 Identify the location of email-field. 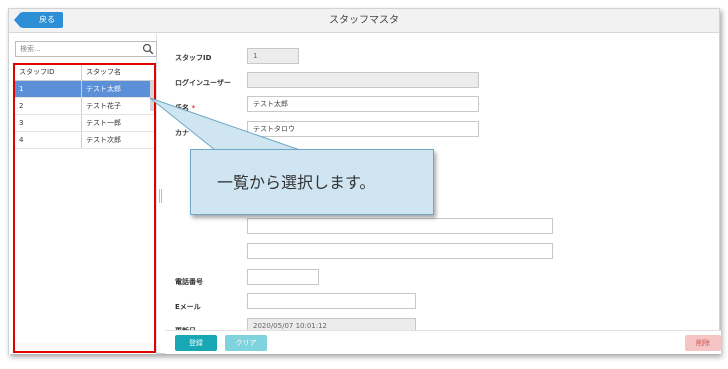
(331, 301).